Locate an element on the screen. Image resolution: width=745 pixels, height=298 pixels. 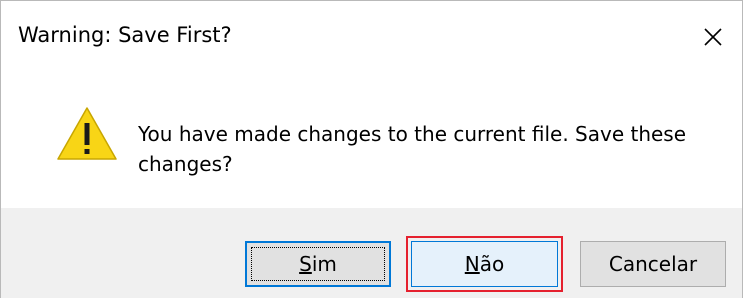
focus-rectangle is located at coordinates (318, 264).